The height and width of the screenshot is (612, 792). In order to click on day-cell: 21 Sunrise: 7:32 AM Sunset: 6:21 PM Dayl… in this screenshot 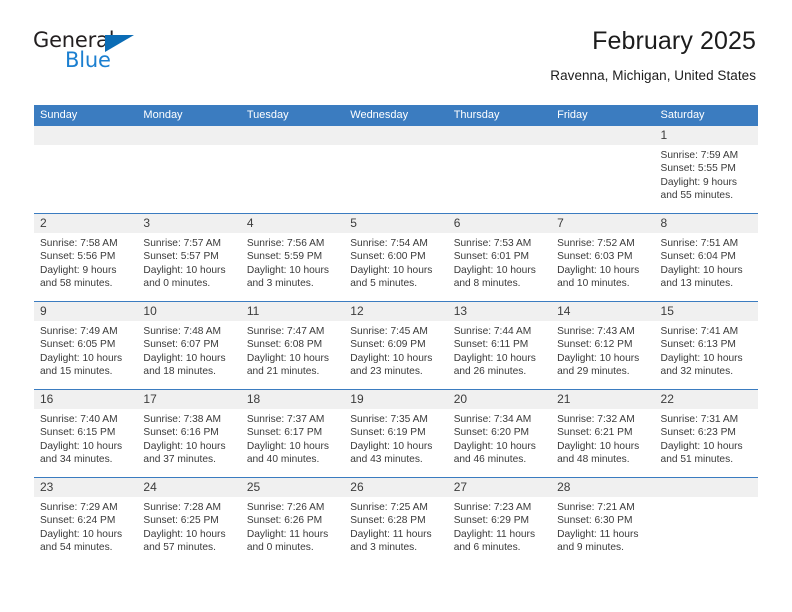, I will do `click(603, 433)`.